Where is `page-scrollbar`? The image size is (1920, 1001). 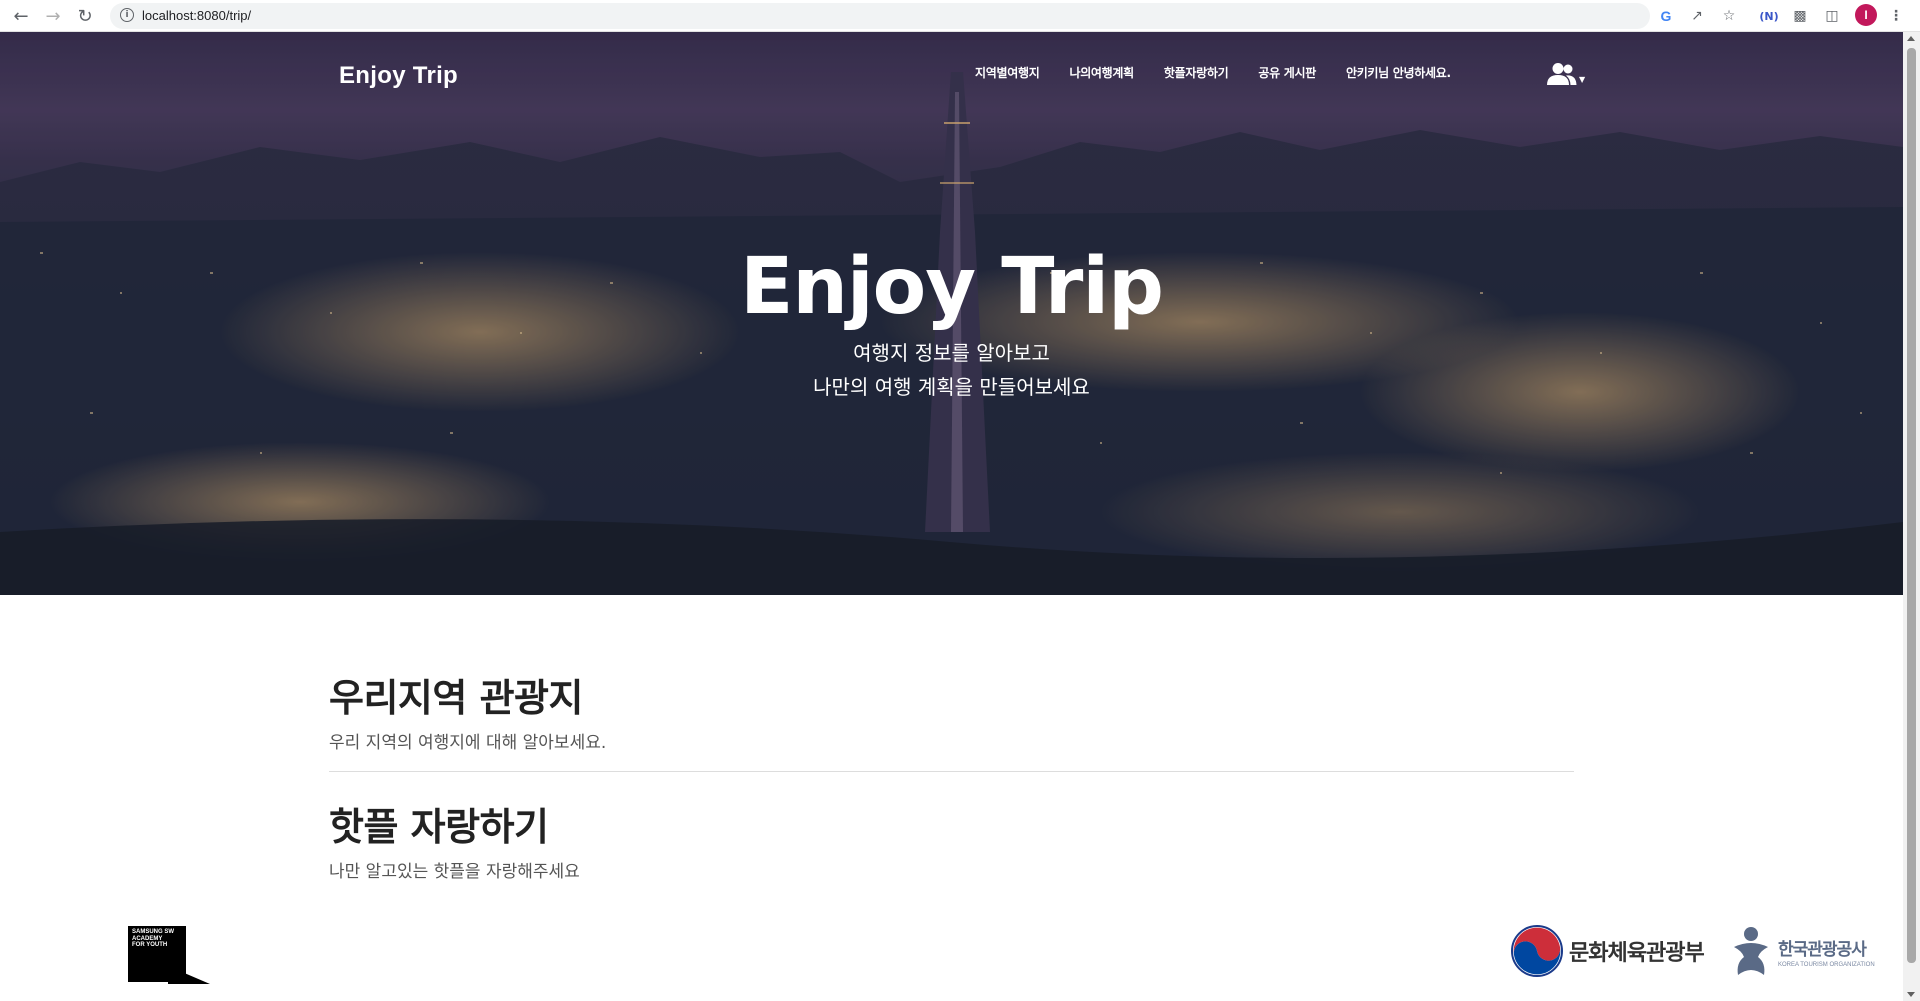
page-scrollbar is located at coordinates (1911, 516).